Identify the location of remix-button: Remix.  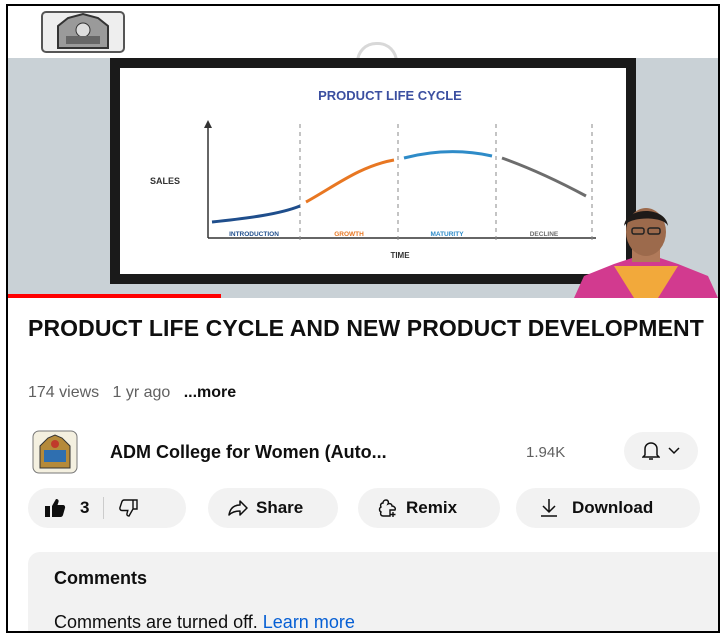
(429, 508).